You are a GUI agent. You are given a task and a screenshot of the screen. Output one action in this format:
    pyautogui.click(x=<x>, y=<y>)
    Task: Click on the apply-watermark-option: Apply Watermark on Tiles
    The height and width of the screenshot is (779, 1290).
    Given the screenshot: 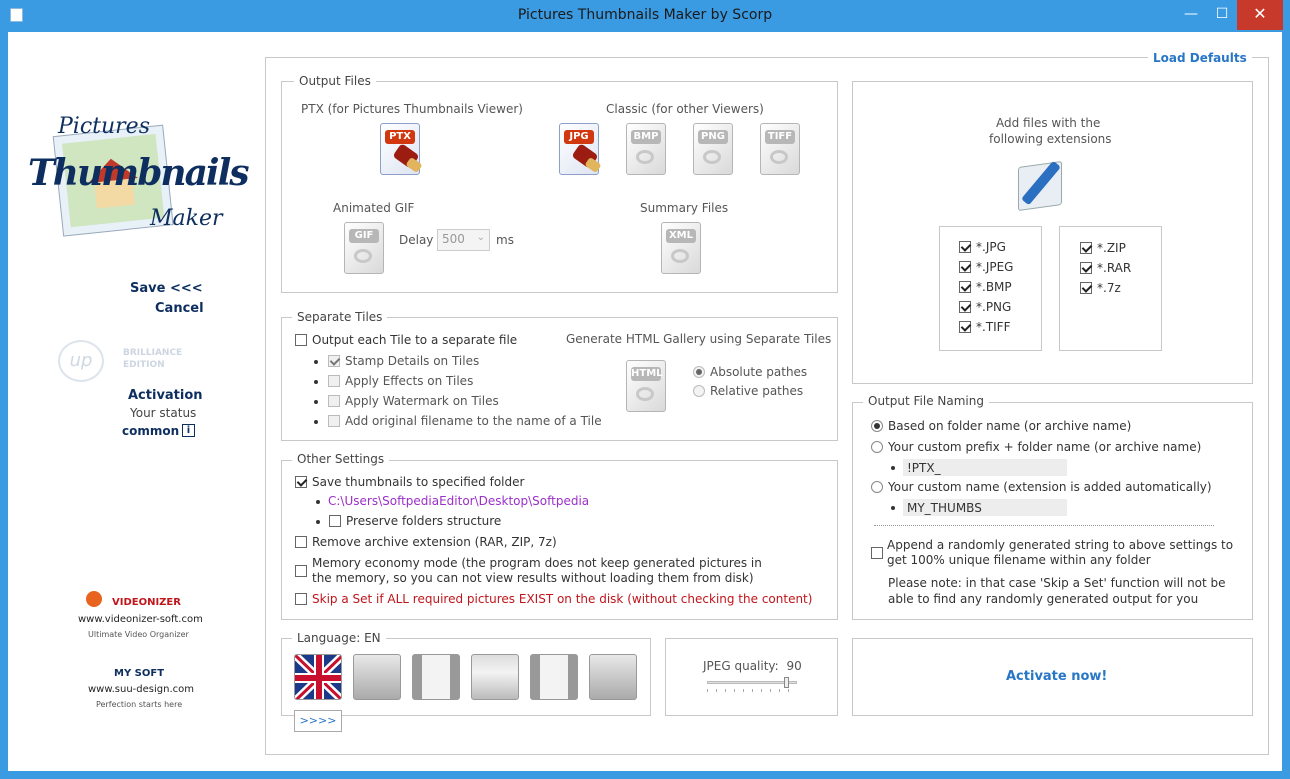 What is the action you would take?
    pyautogui.click(x=413, y=401)
    